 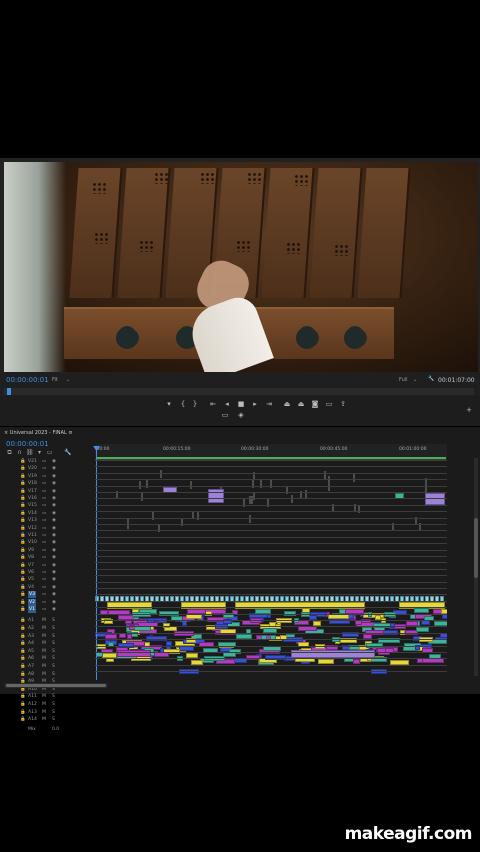 I want to click on program-timecode: 00:00:00:01, so click(x=27, y=380).